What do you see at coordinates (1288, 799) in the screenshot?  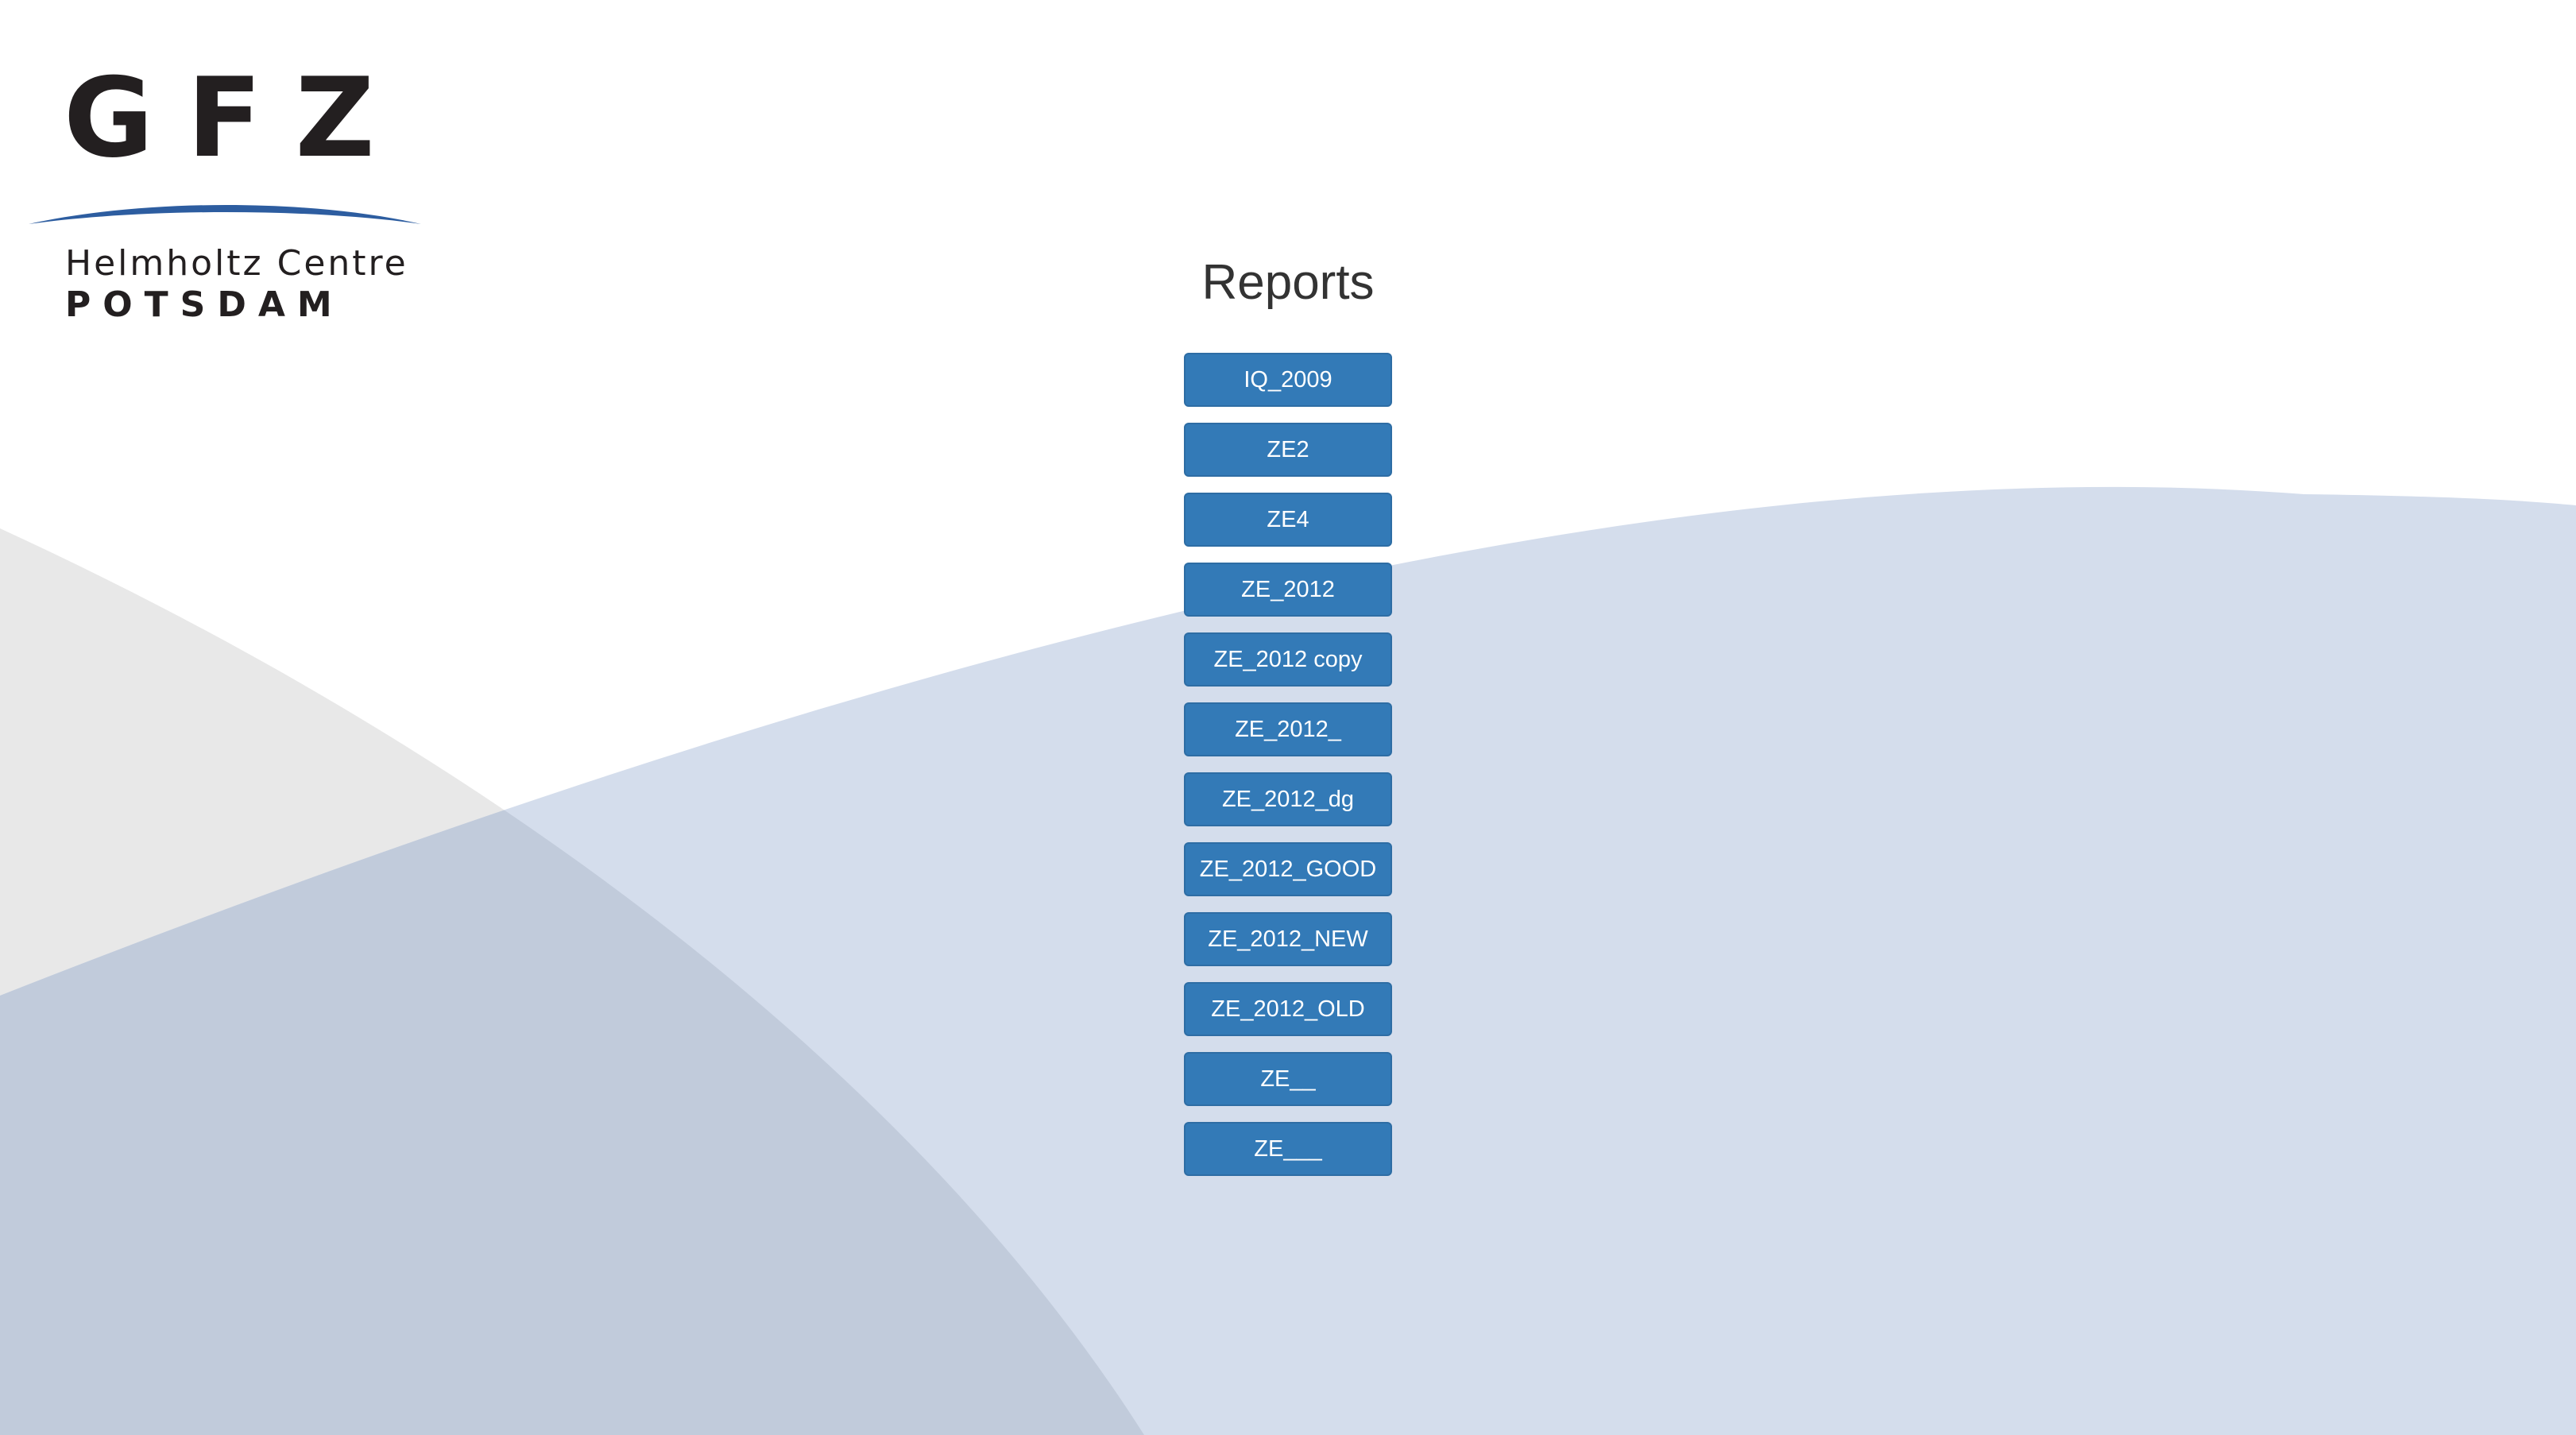 I see `report-button: ZE_2012_dg` at bounding box center [1288, 799].